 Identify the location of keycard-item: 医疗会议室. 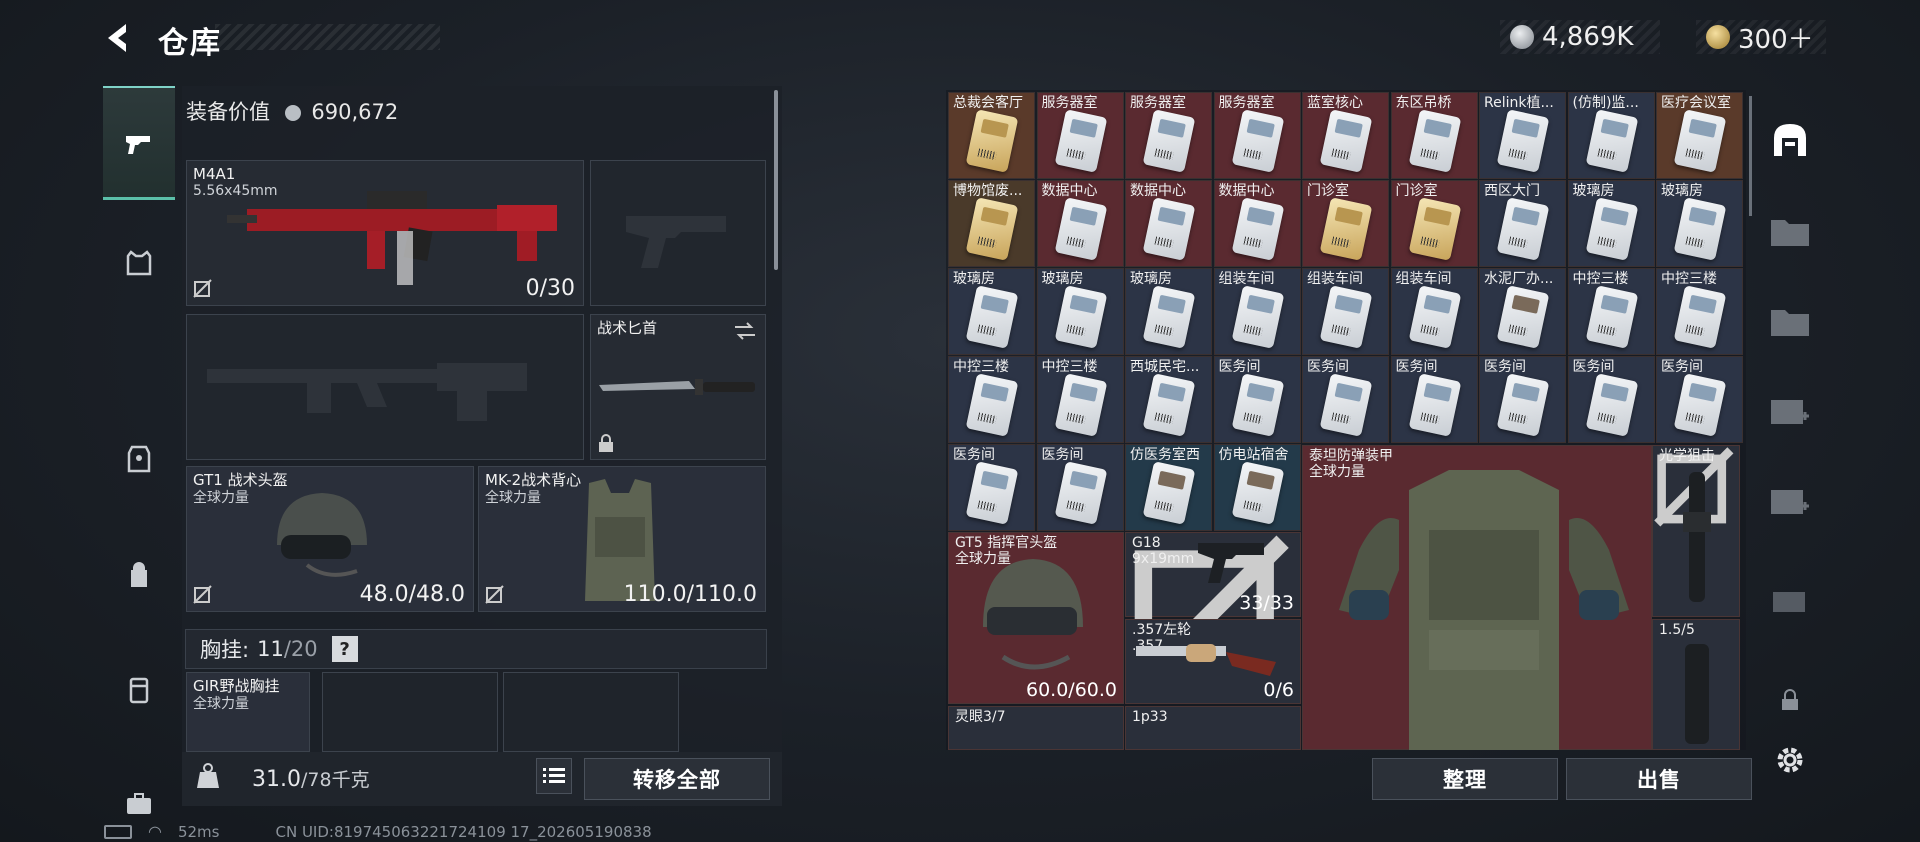
(1699, 135).